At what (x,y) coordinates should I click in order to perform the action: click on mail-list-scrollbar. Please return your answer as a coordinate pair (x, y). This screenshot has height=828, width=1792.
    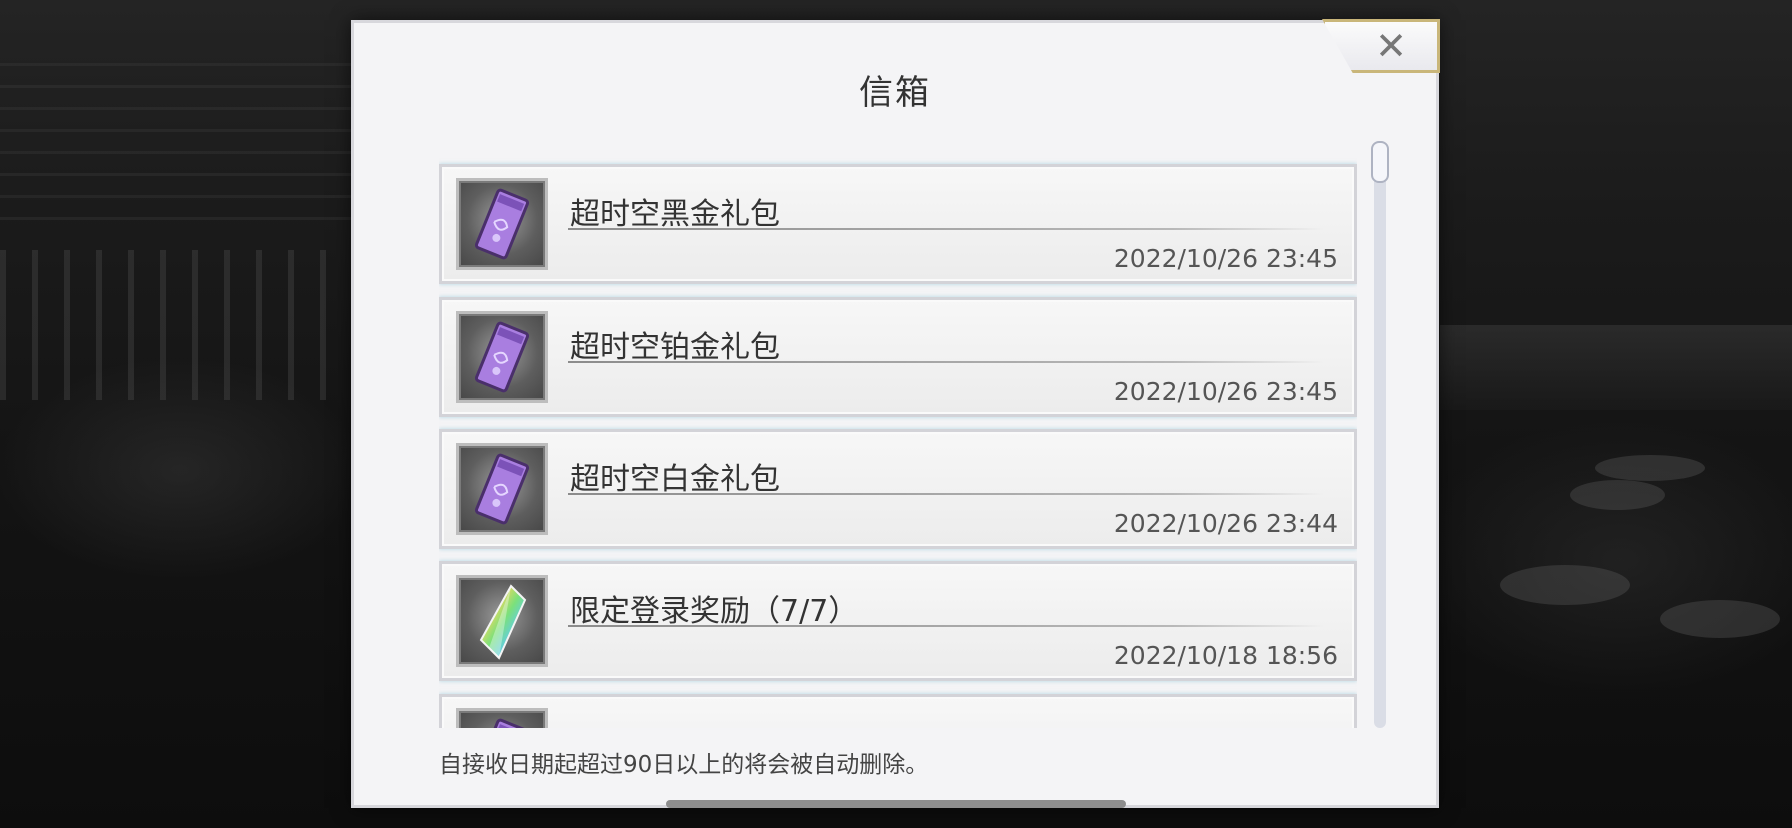
    Looking at the image, I should click on (1380, 434).